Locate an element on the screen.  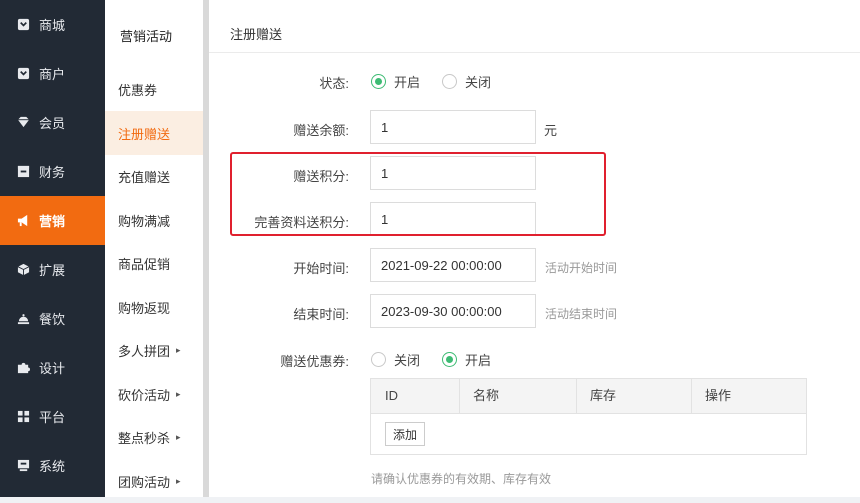
end-time-label: 结束时间: is located at coordinates (279, 313).